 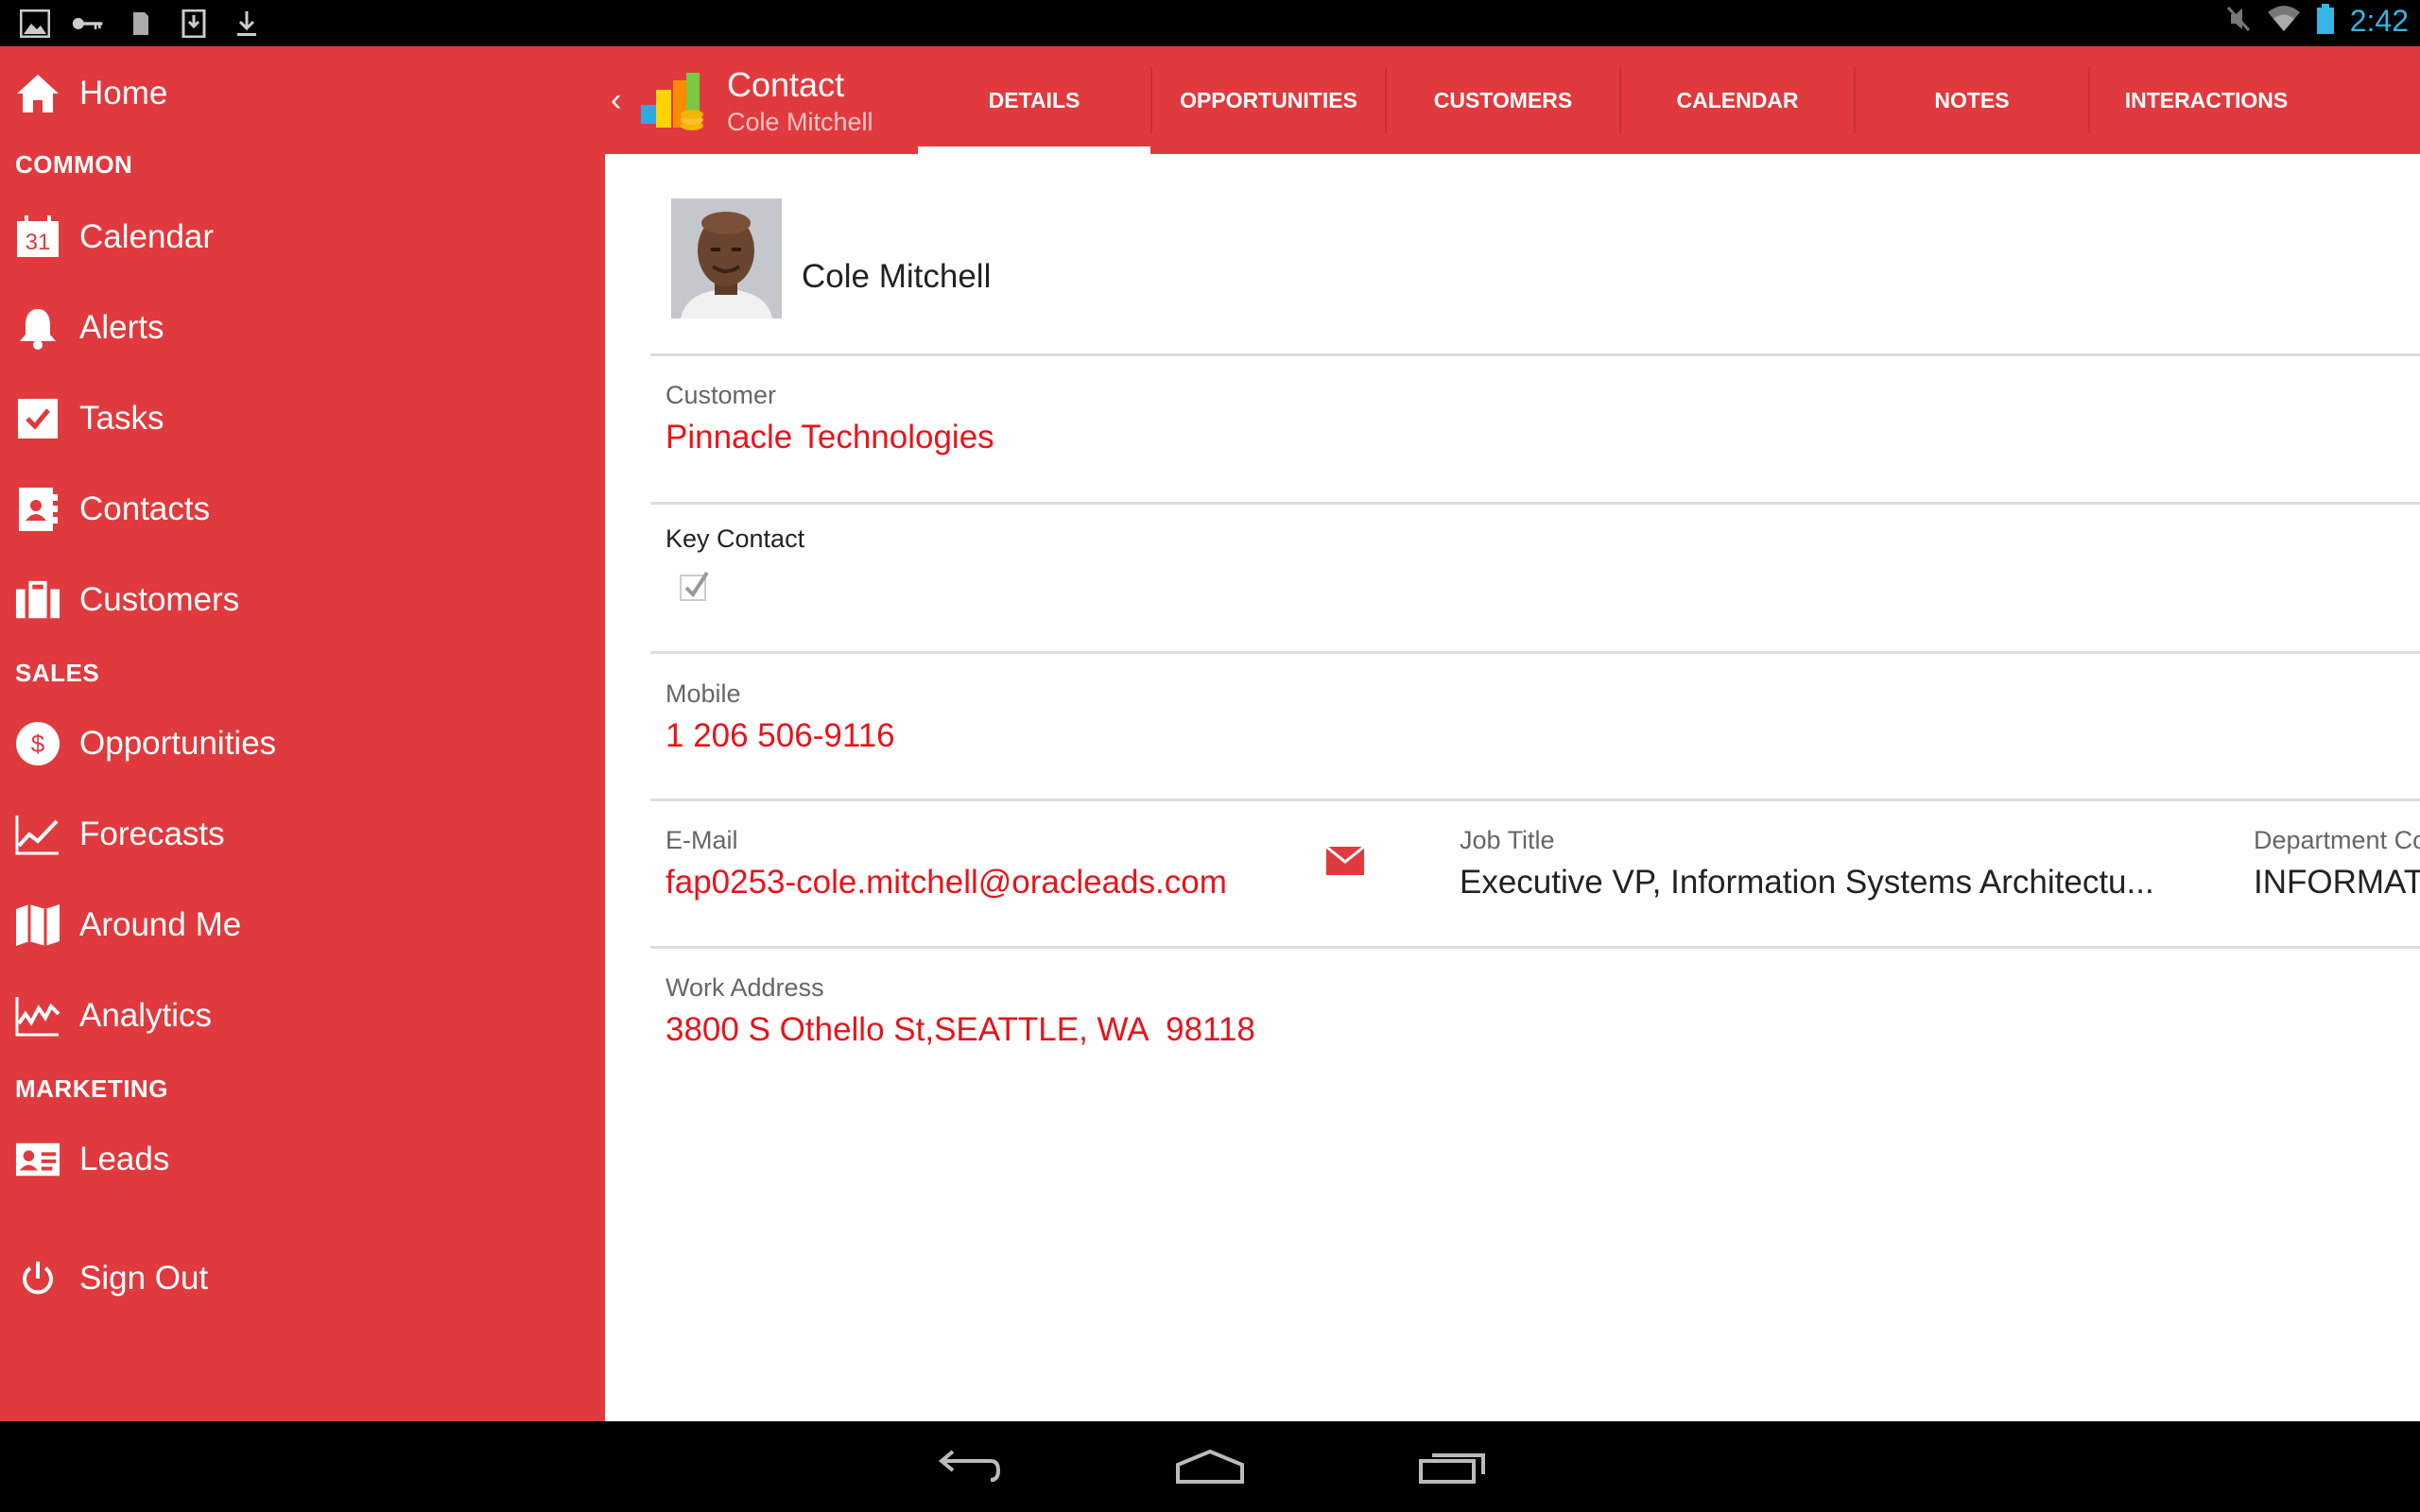 What do you see at coordinates (88, 24) in the screenshot?
I see `key-icon` at bounding box center [88, 24].